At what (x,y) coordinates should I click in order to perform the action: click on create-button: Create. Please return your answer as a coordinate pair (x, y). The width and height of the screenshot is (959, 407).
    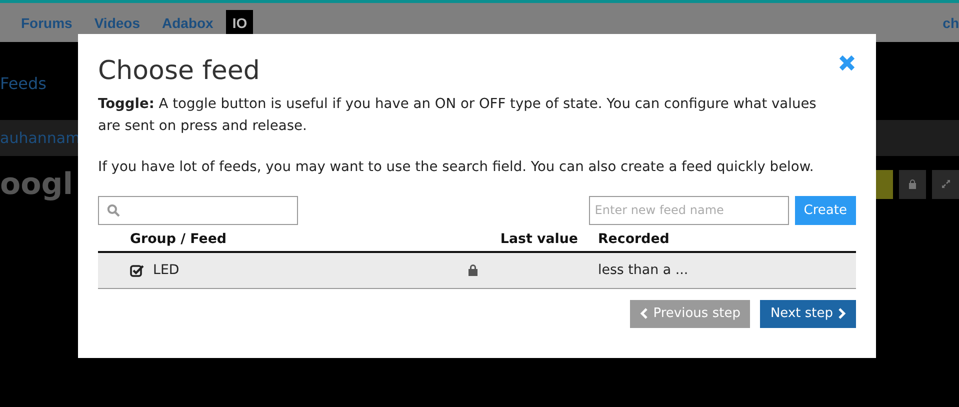
    Looking at the image, I should click on (825, 210).